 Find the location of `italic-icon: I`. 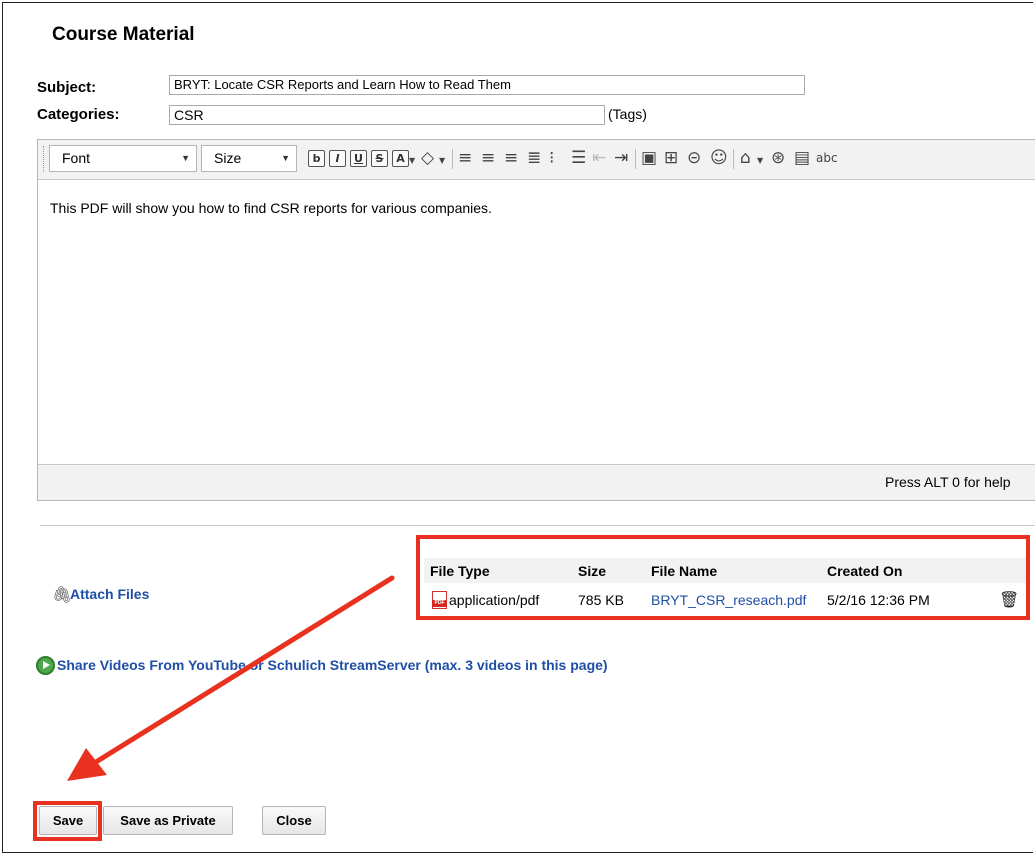

italic-icon: I is located at coordinates (337, 158).